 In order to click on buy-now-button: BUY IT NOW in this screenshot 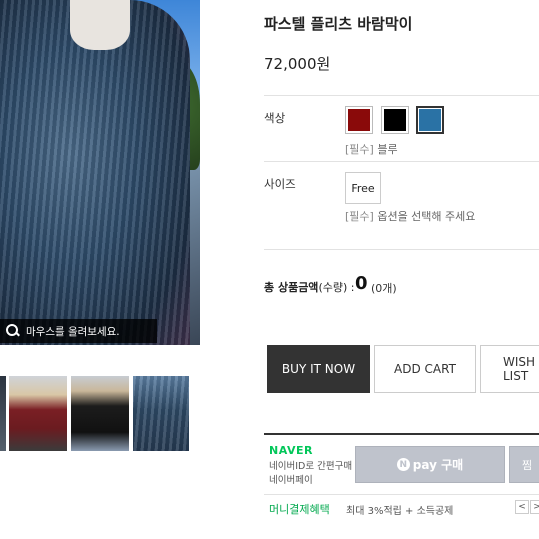, I will do `click(318, 369)`.